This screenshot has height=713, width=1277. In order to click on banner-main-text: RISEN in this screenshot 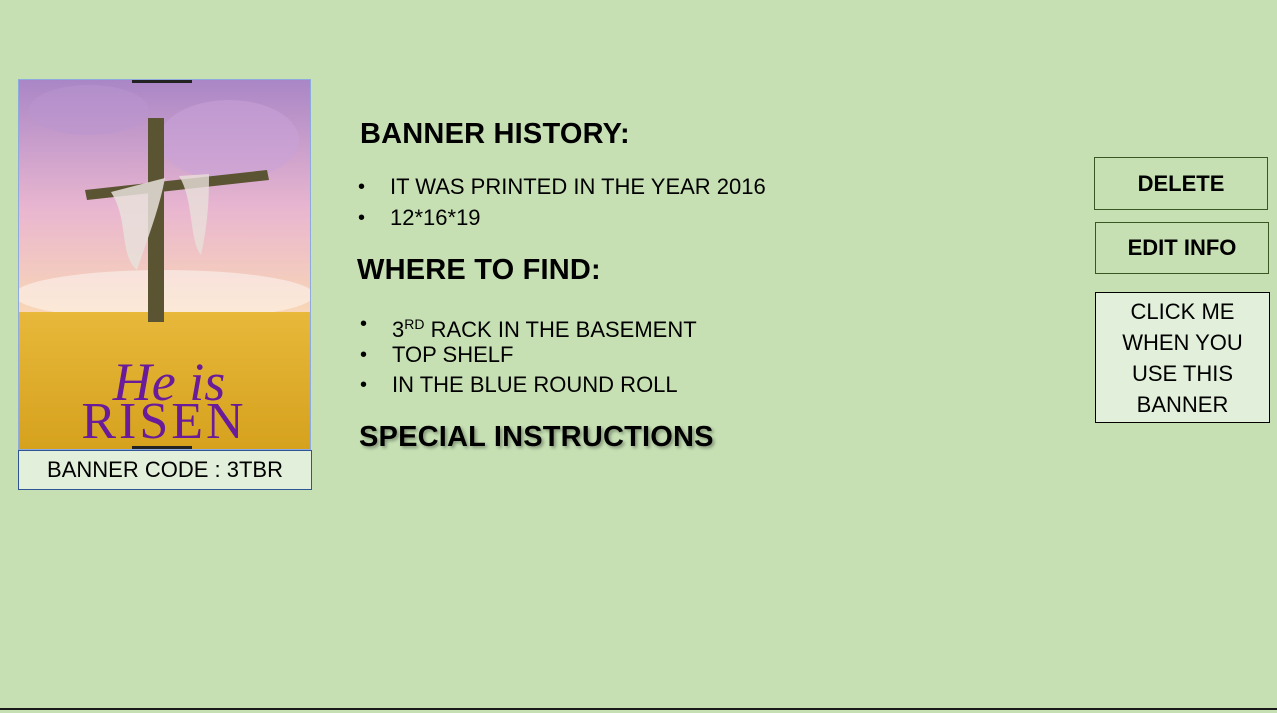, I will do `click(163, 421)`.